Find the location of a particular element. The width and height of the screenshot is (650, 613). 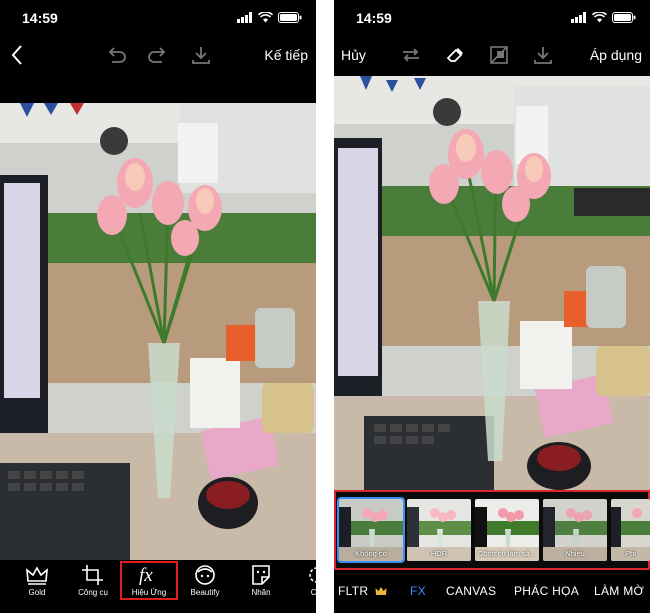

effect-thumb: Nhiều is located at coordinates (575, 530).